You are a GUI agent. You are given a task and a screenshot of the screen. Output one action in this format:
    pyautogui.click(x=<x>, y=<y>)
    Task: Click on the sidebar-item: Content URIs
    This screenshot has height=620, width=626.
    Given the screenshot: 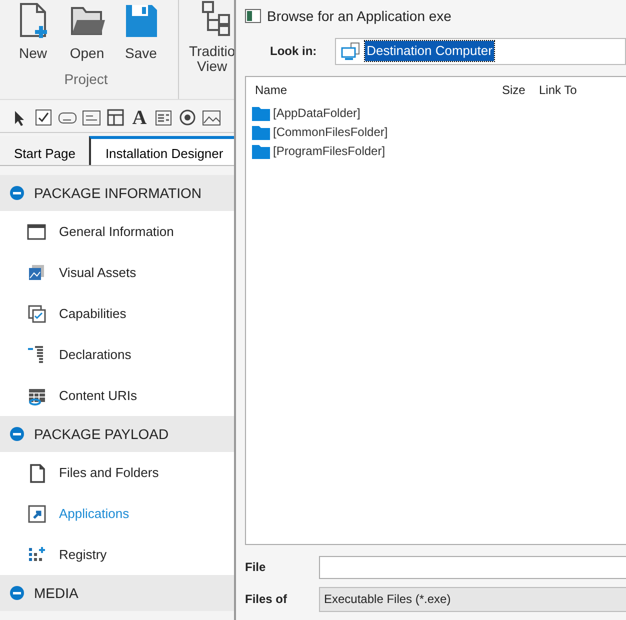 What is the action you would take?
    pyautogui.click(x=117, y=395)
    